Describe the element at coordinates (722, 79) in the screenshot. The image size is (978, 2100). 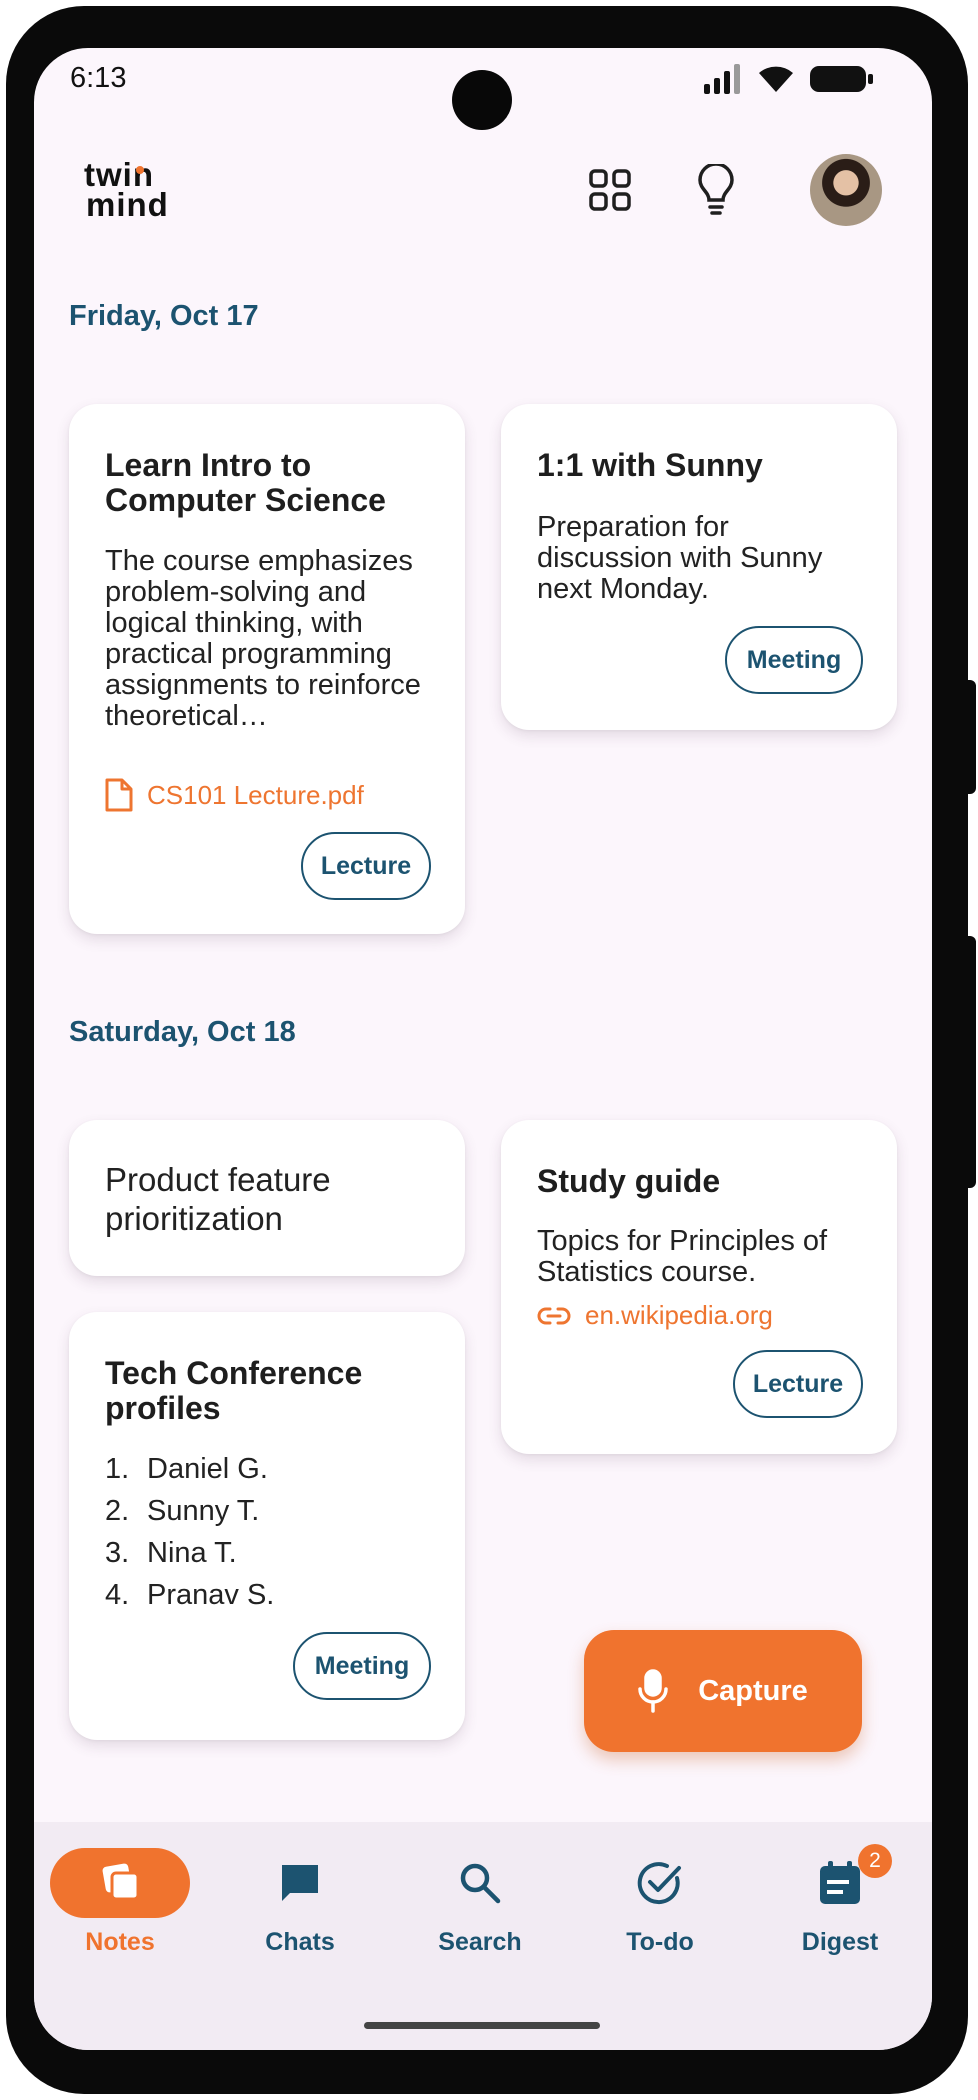
I see `signal-icon` at that location.